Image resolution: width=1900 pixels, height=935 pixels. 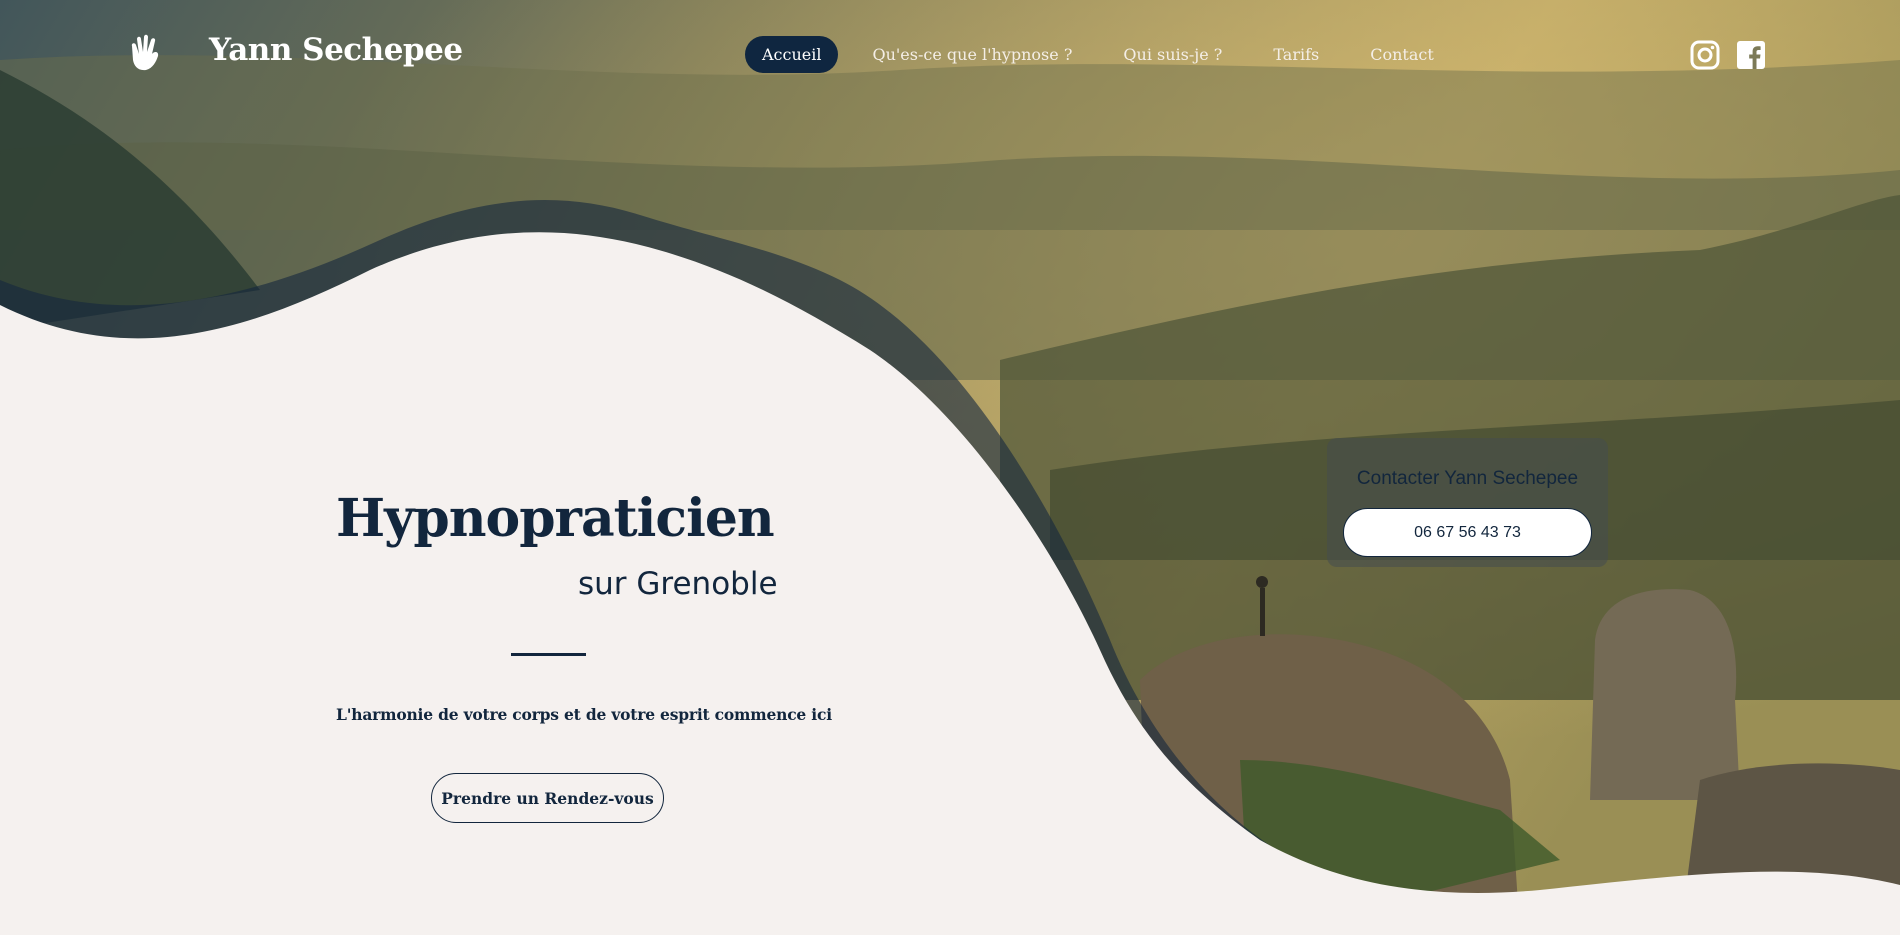 What do you see at coordinates (144, 53) in the screenshot?
I see `hand-logo-icon` at bounding box center [144, 53].